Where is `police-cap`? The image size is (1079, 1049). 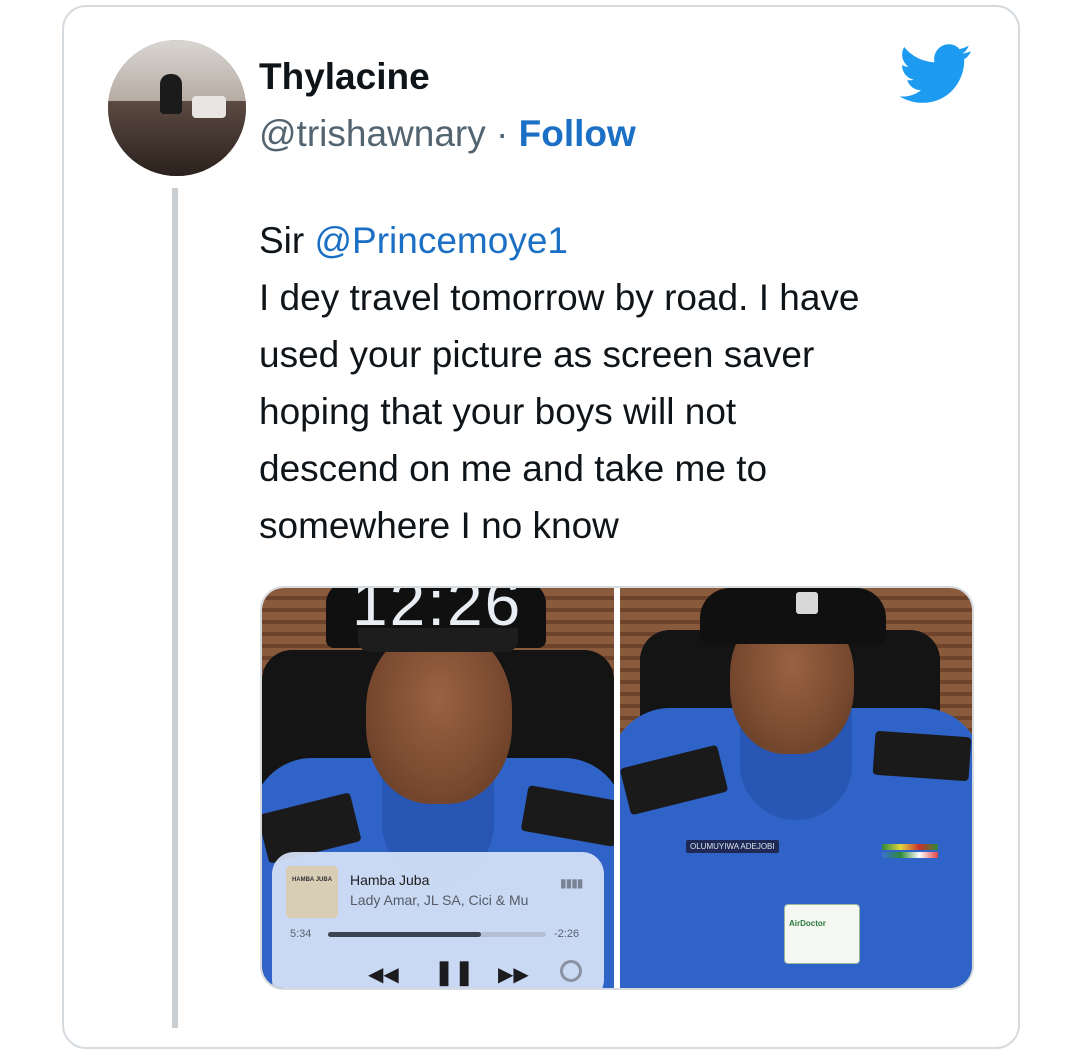
police-cap is located at coordinates (793, 616).